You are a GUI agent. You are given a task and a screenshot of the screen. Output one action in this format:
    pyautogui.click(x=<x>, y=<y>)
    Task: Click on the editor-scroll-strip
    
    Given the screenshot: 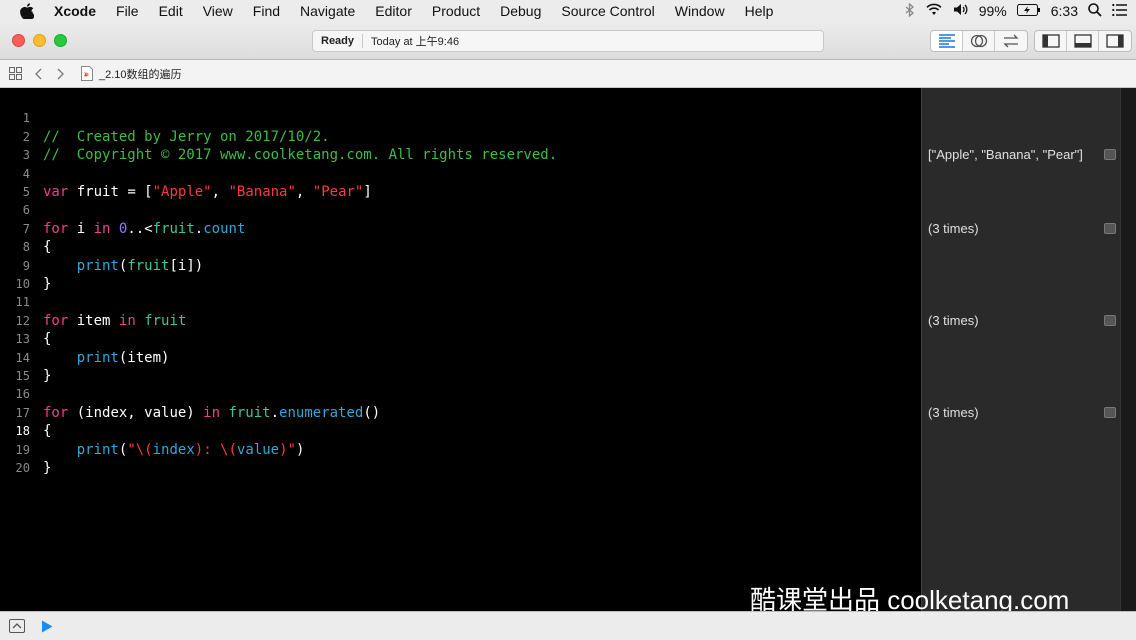 What is the action you would take?
    pyautogui.click(x=1128, y=349)
    